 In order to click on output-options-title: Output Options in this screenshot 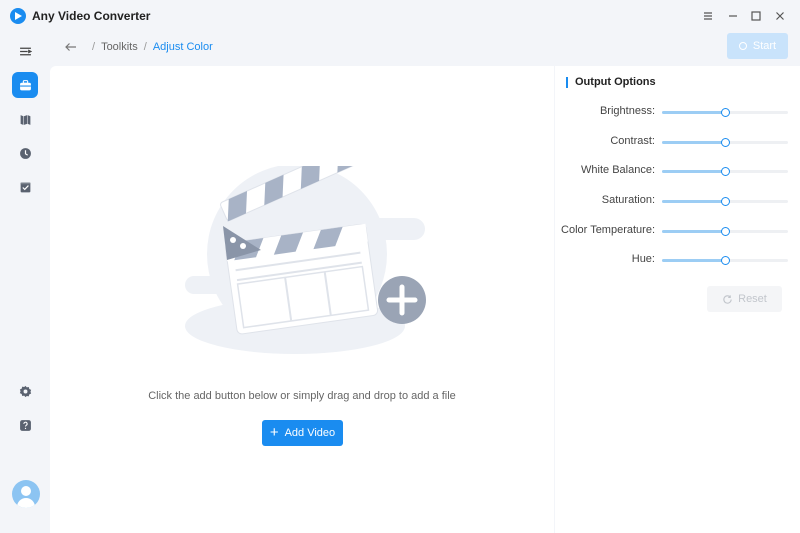, I will do `click(611, 82)`.